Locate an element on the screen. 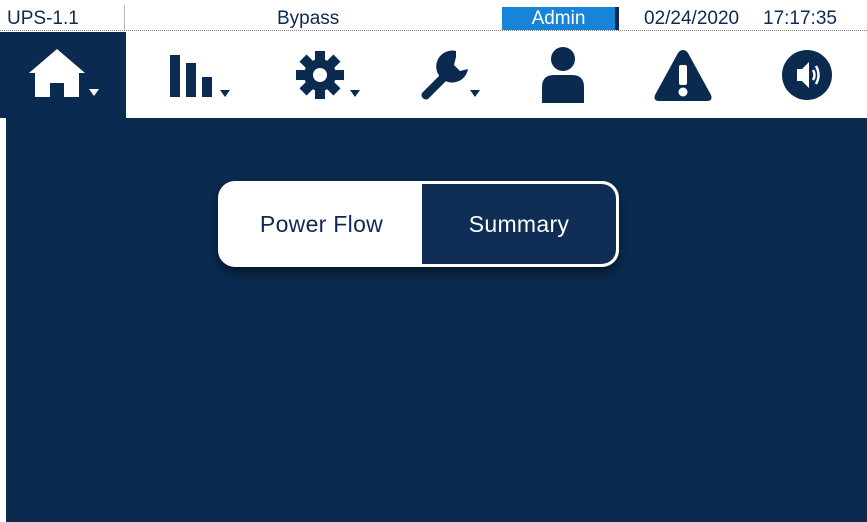 This screenshot has height=522, width=867. home-icon is located at coordinates (64, 73).